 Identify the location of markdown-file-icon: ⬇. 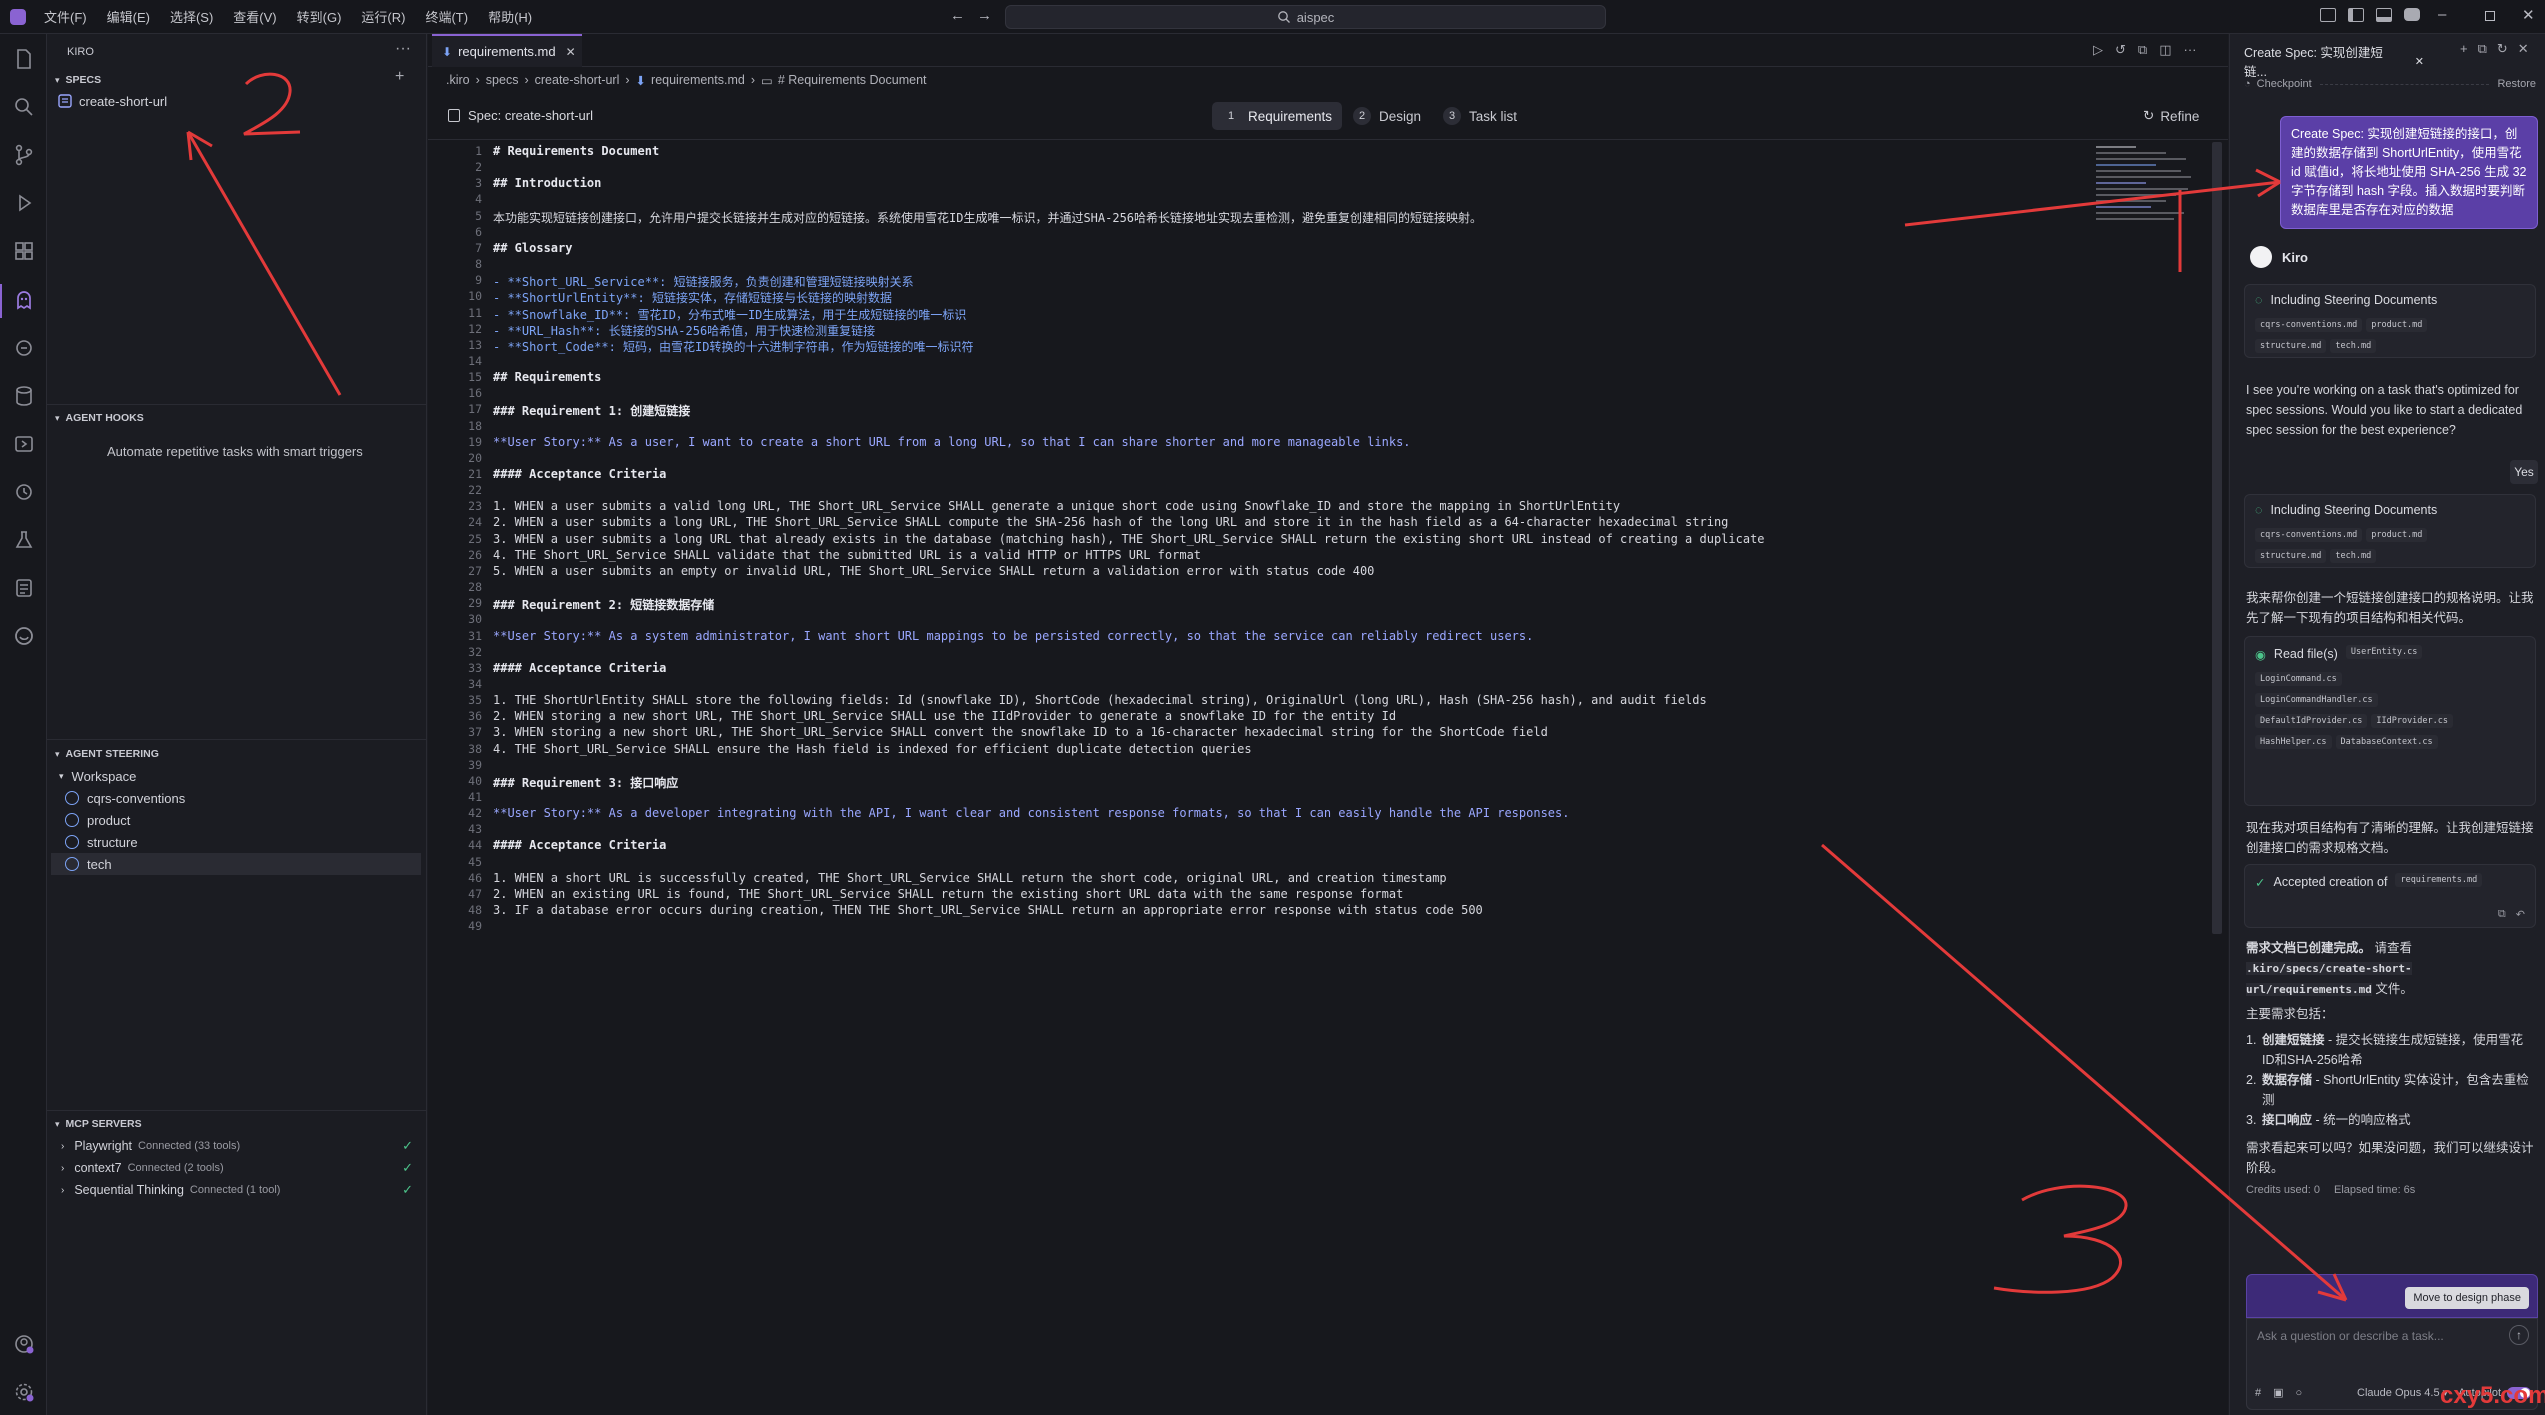
(447, 51).